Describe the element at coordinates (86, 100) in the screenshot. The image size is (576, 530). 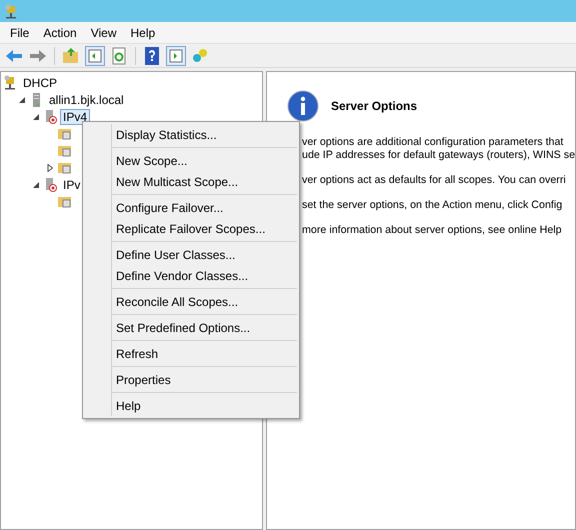
I see `tree-item: allin1.bjk.local` at that location.